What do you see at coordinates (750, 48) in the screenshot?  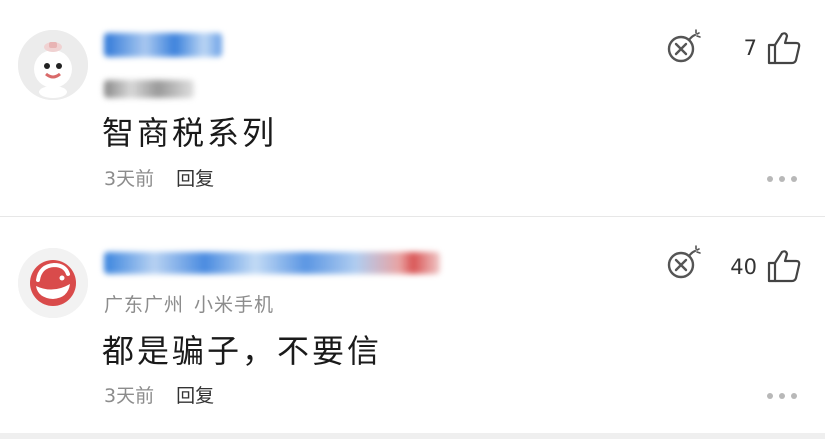 I see `like-count: 7` at bounding box center [750, 48].